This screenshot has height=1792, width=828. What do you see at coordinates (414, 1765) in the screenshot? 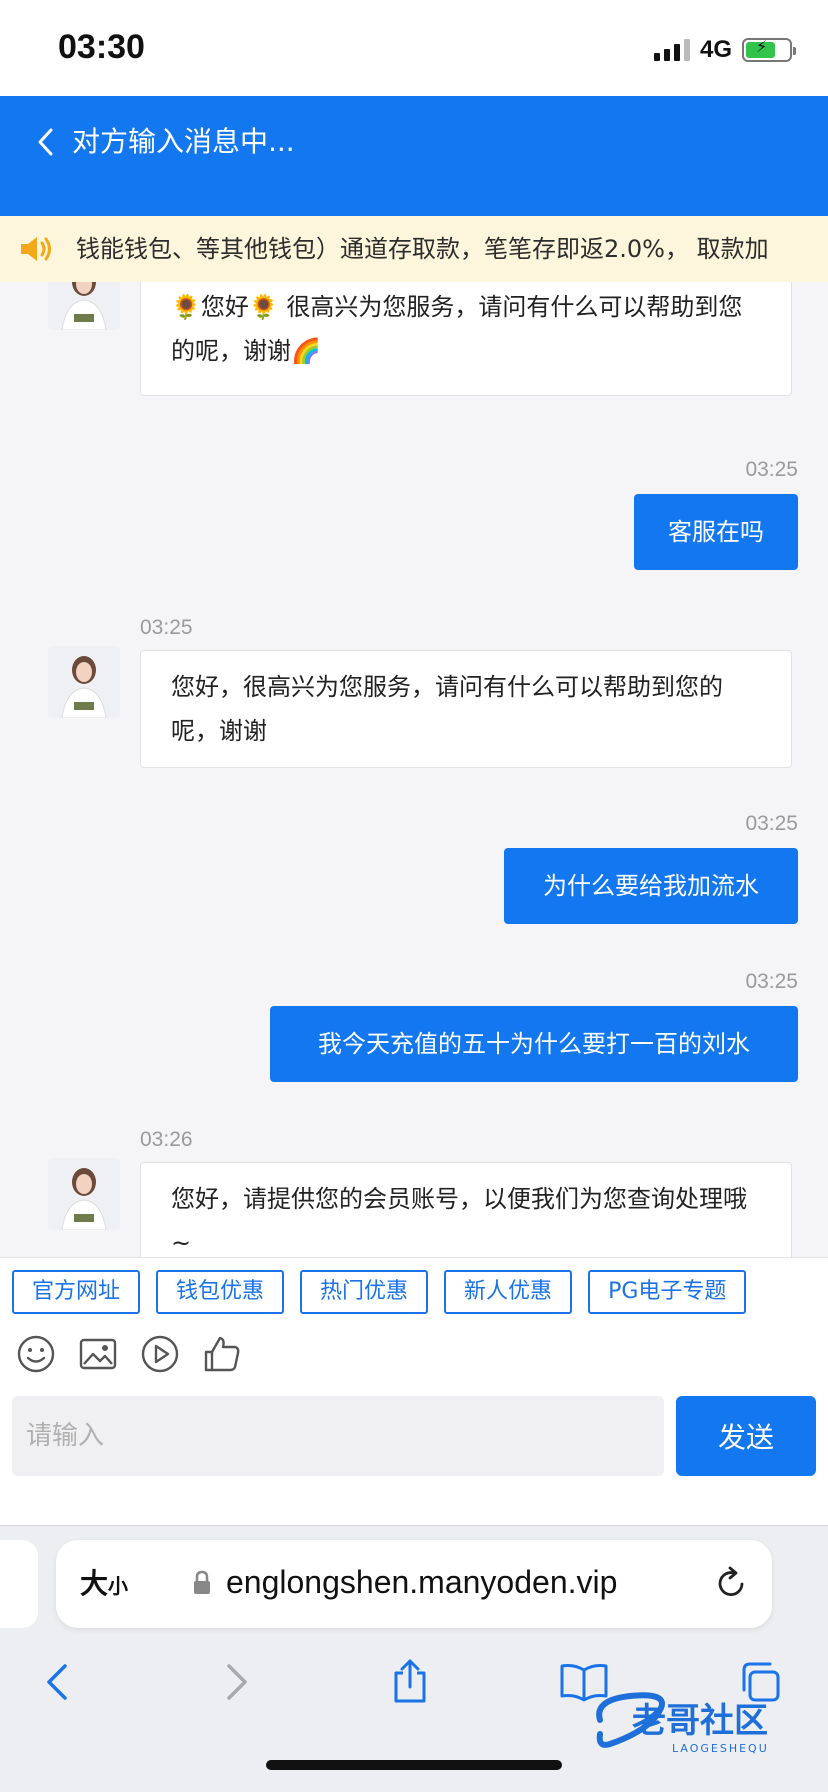
I see `home-indicator` at bounding box center [414, 1765].